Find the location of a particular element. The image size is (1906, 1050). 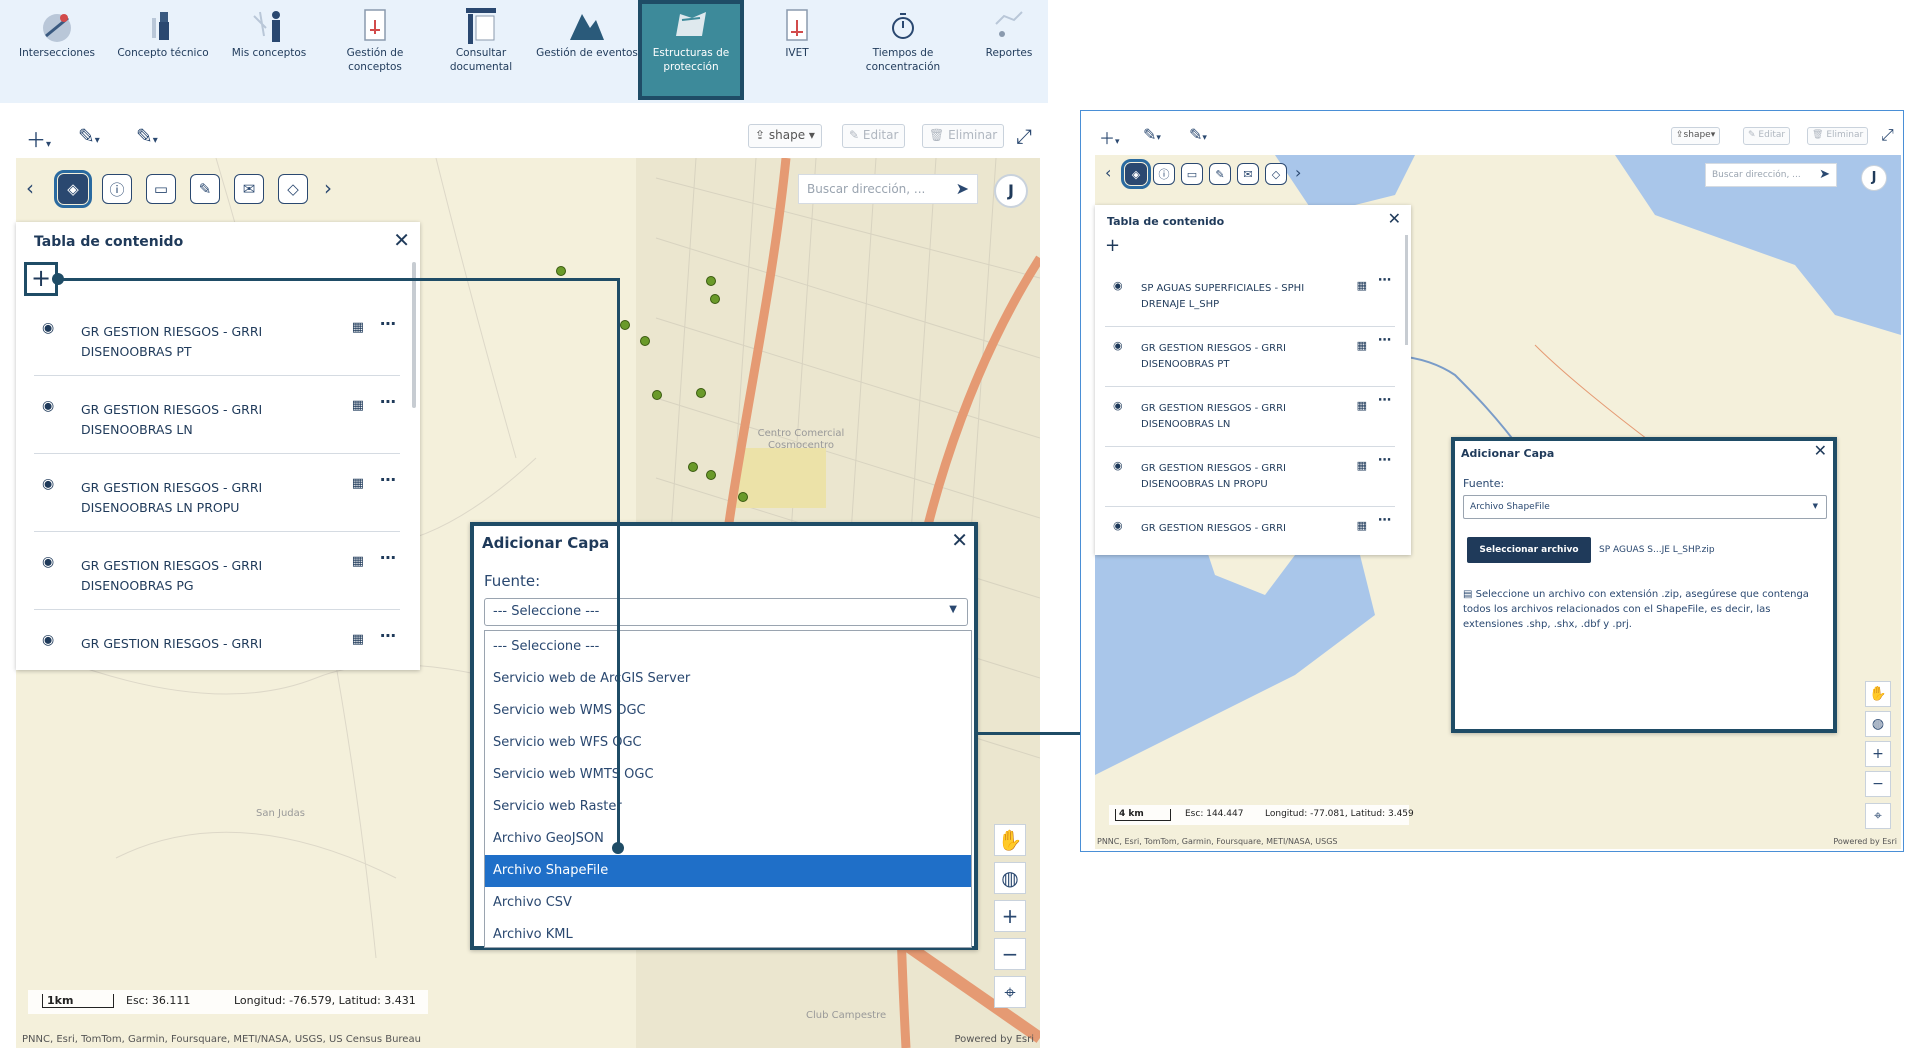

option: Servicio web WMTS OGC is located at coordinates (728, 775).